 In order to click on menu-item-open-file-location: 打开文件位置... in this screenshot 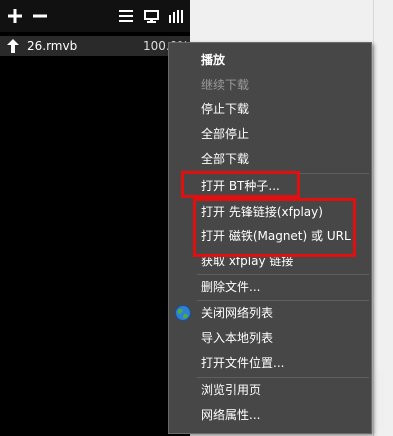, I will do `click(270, 363)`.